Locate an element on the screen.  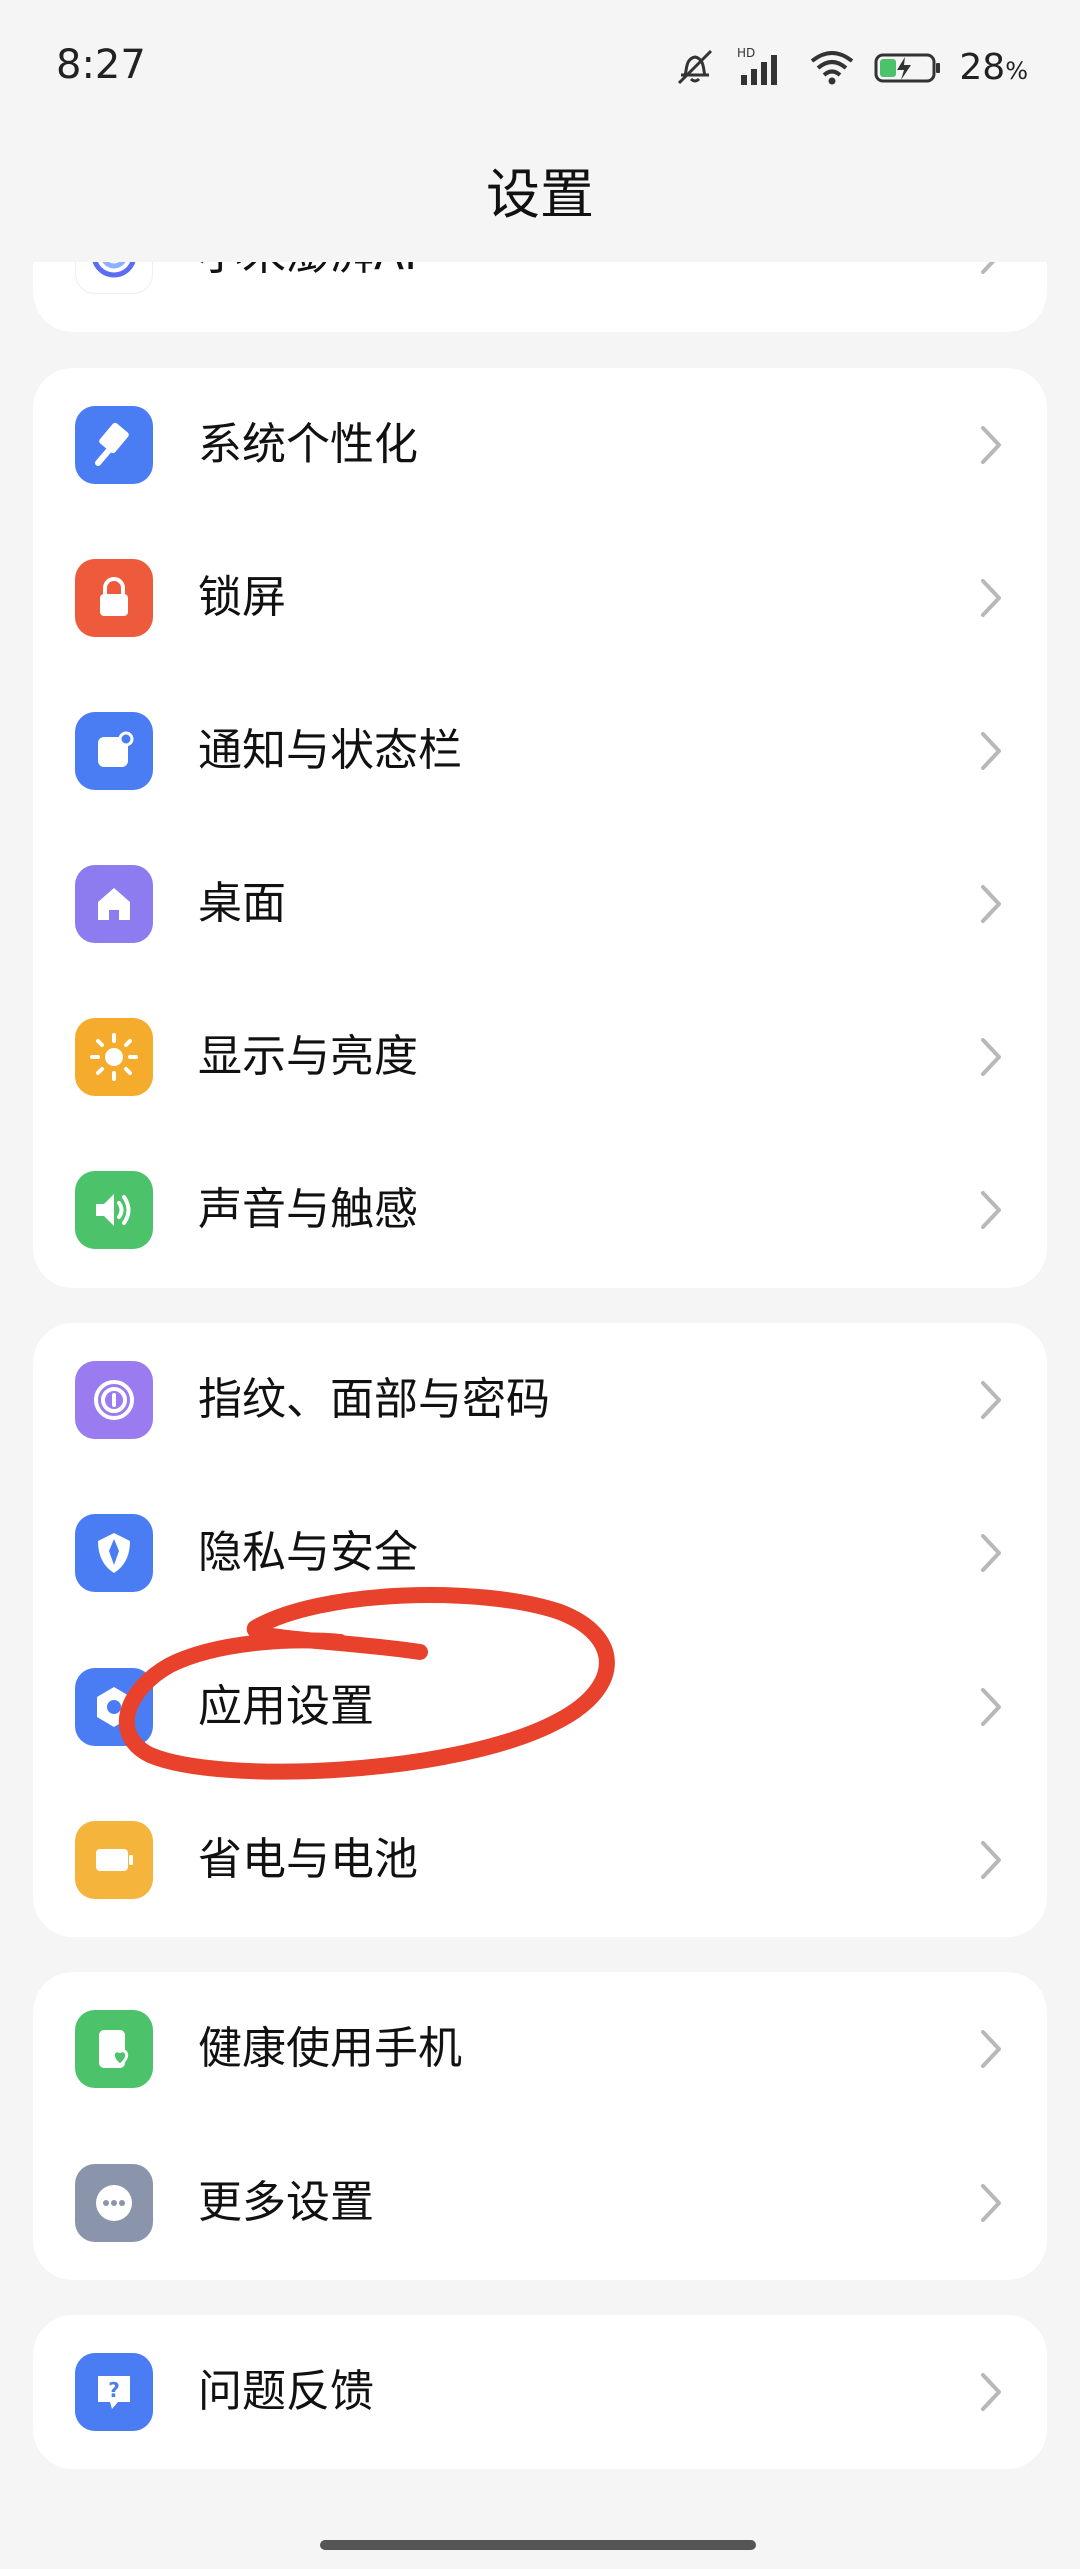
settings-item-label: 健康使用手机 is located at coordinates (330, 2048).